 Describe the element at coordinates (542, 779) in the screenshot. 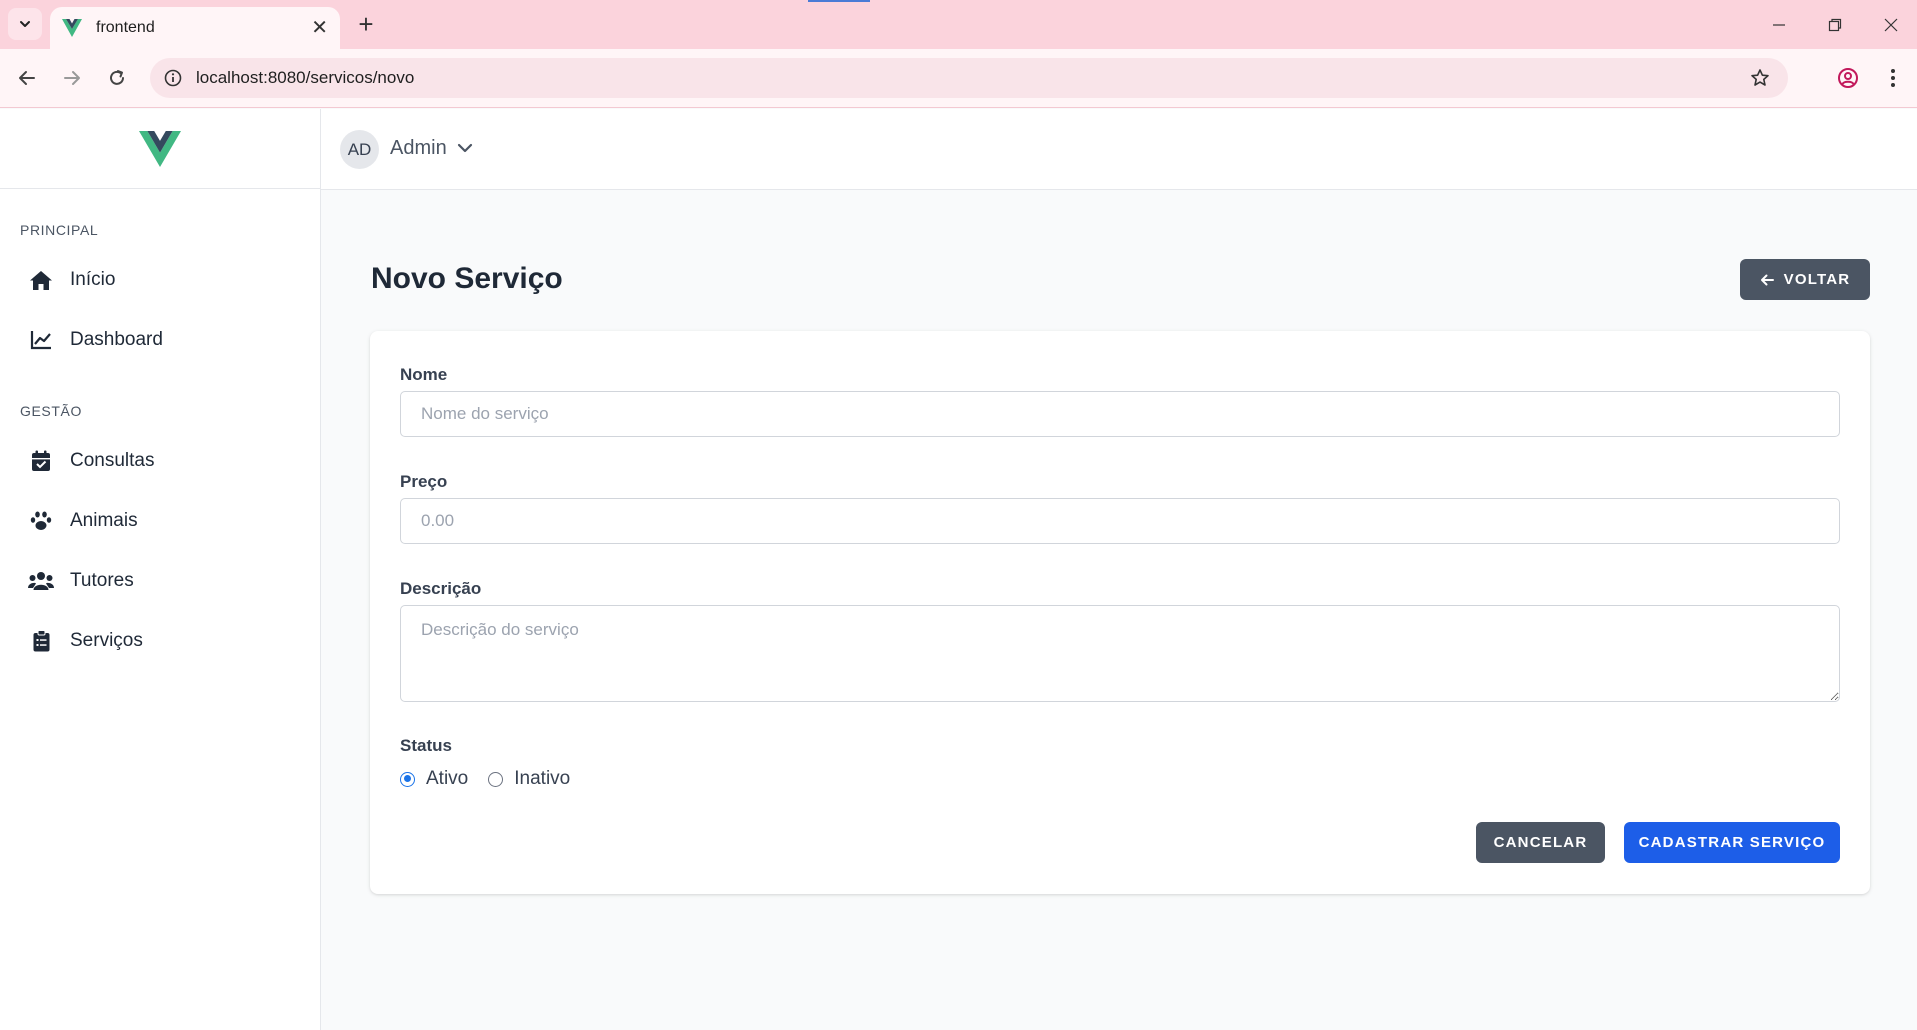

I see `status-inativo-label: Inativo` at that location.